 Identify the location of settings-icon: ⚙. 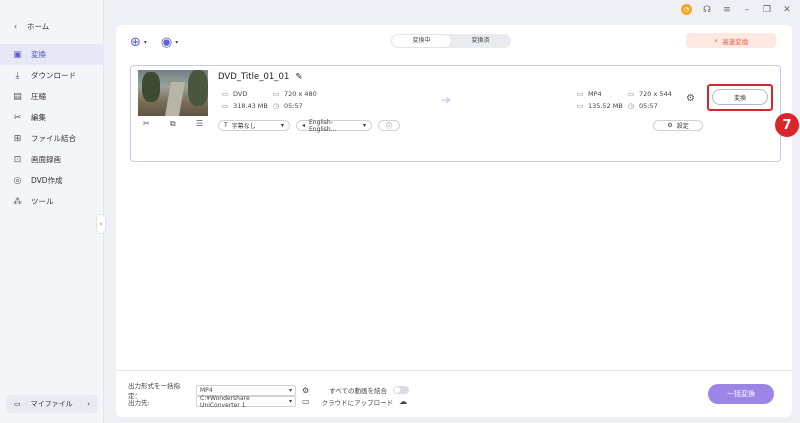
(670, 125).